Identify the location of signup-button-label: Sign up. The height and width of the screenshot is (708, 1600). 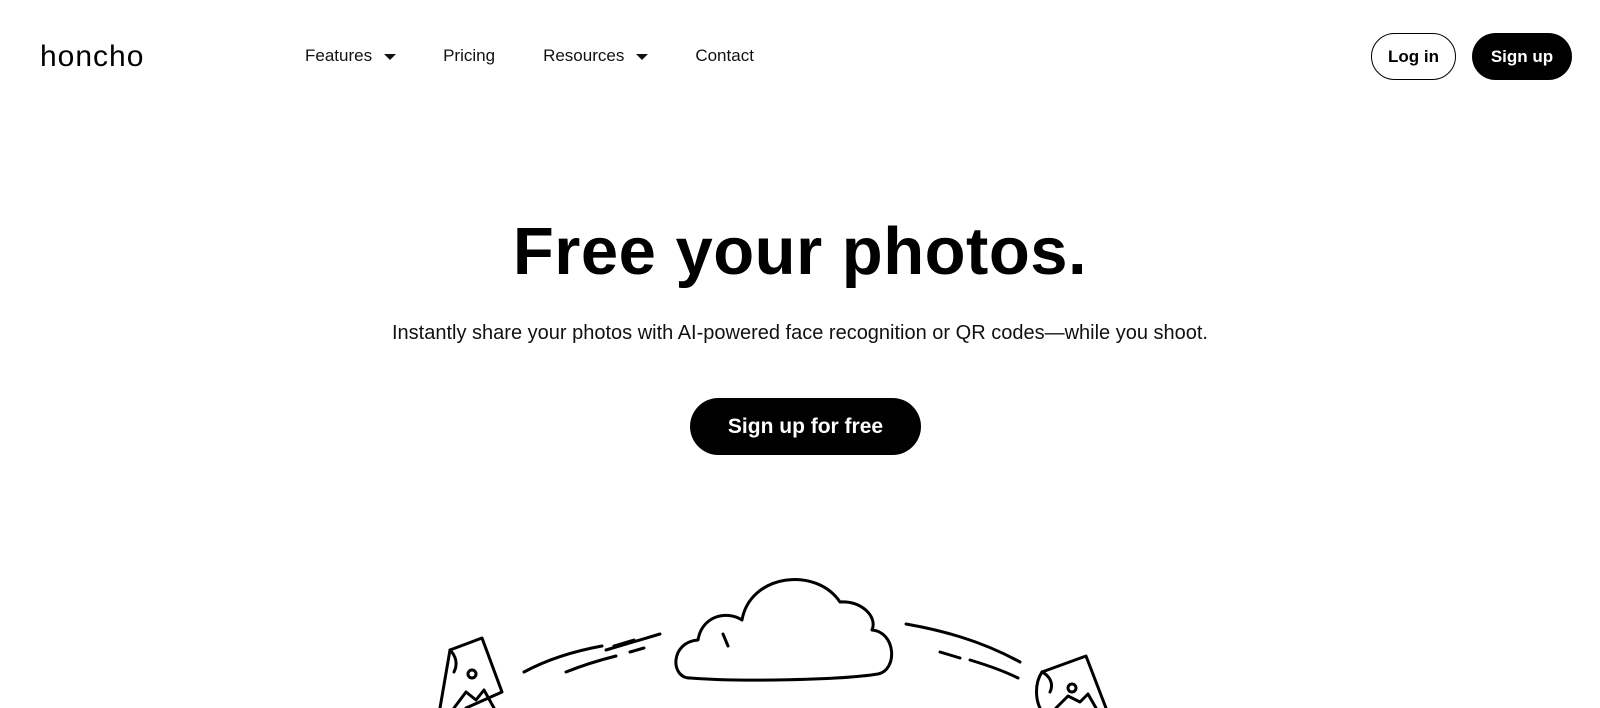
(1522, 56).